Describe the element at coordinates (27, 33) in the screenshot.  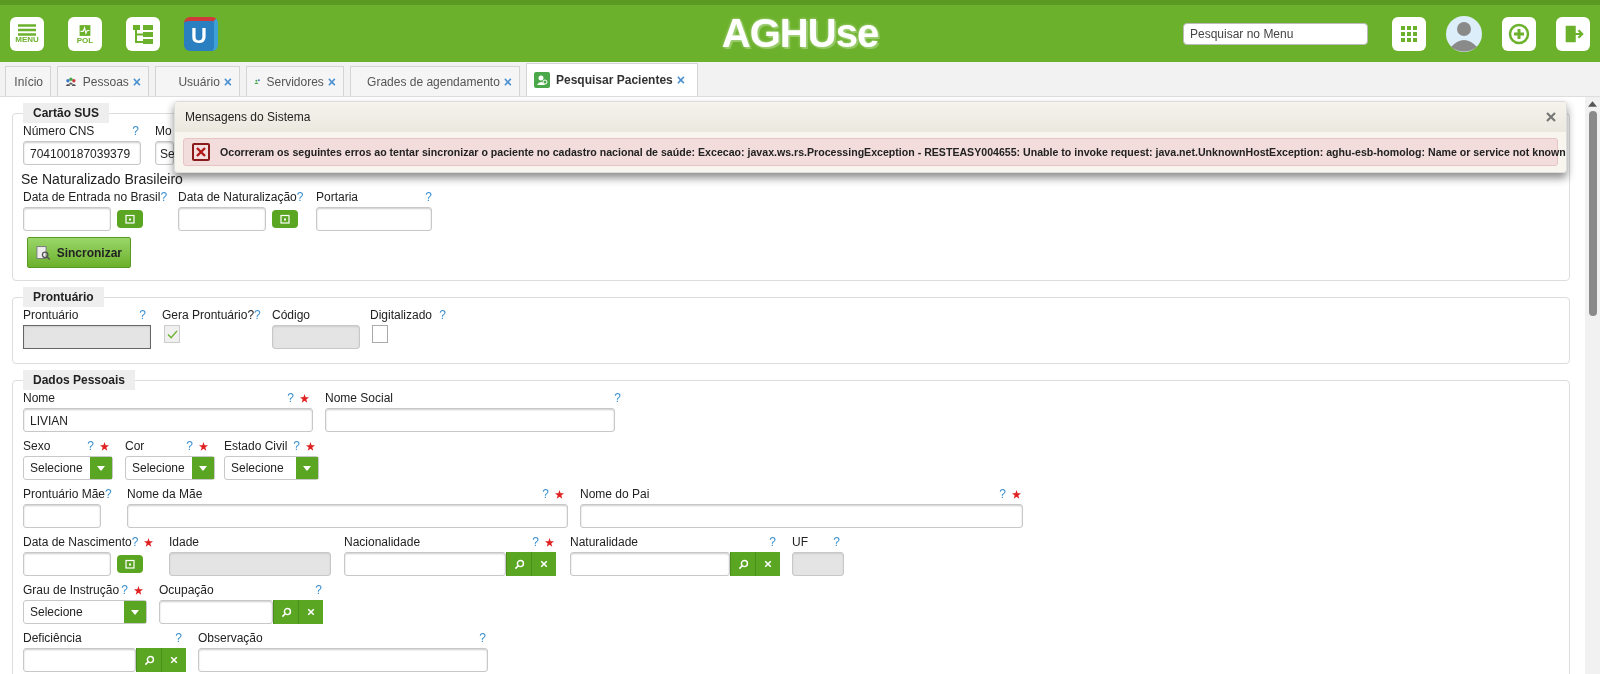
I see `menu-button: MENU` at that location.